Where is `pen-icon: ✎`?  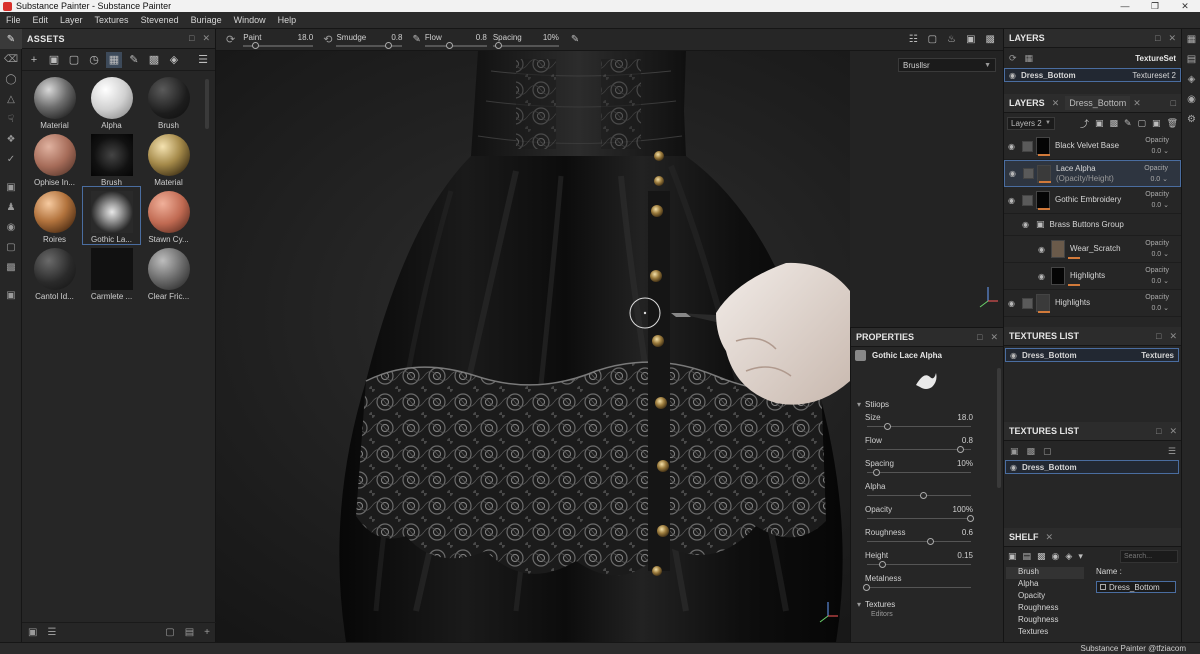 pen-icon: ✎ is located at coordinates (416, 39).